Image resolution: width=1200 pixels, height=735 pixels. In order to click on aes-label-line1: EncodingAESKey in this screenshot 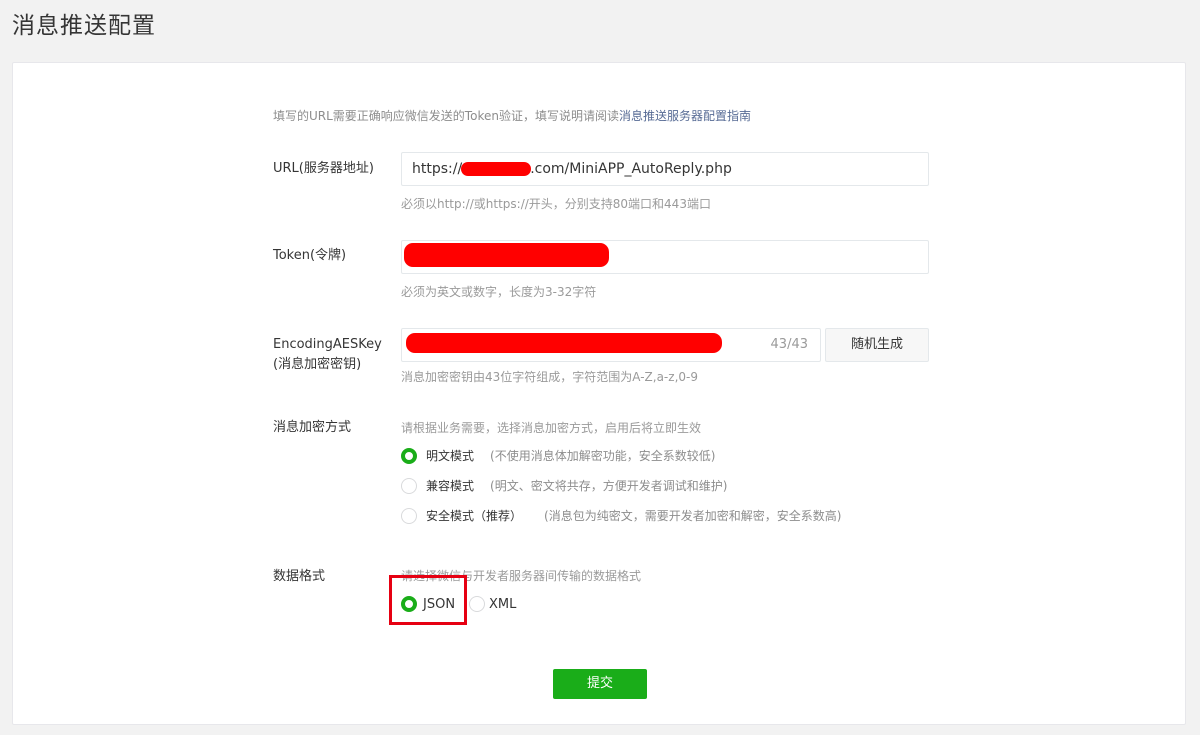, I will do `click(327, 344)`.